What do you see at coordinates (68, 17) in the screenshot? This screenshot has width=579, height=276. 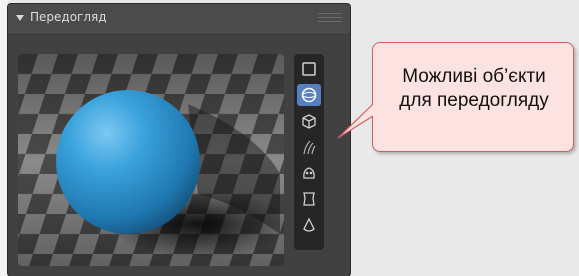 I see `panel-title: Передогляд` at bounding box center [68, 17].